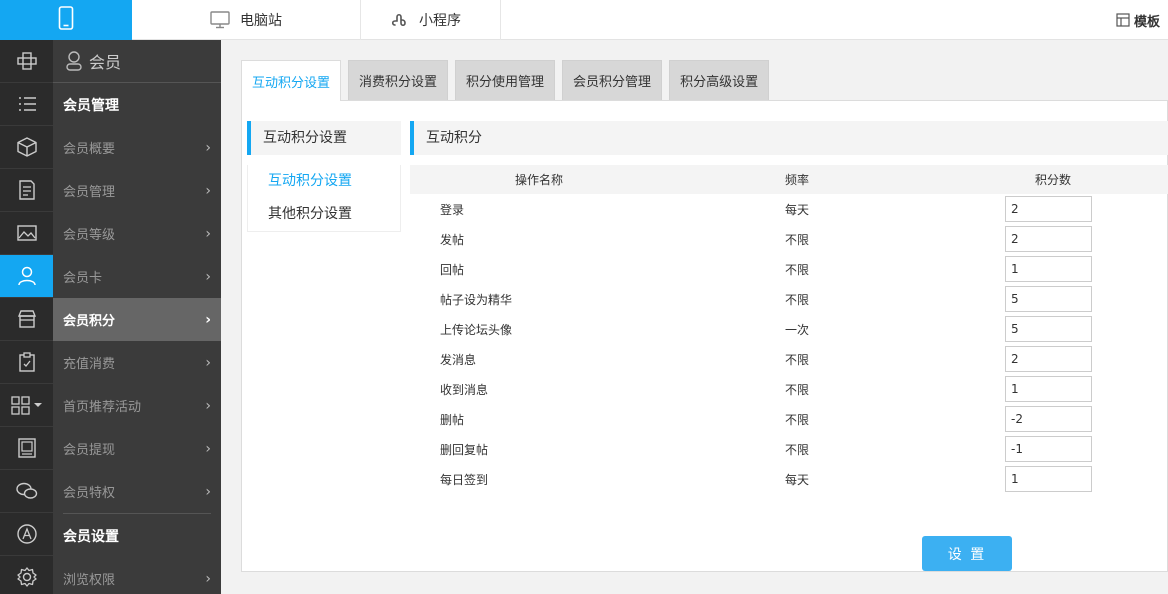  I want to click on sidebar-item-homepage-promo: 首页推荐活动 ›, so click(137, 405).